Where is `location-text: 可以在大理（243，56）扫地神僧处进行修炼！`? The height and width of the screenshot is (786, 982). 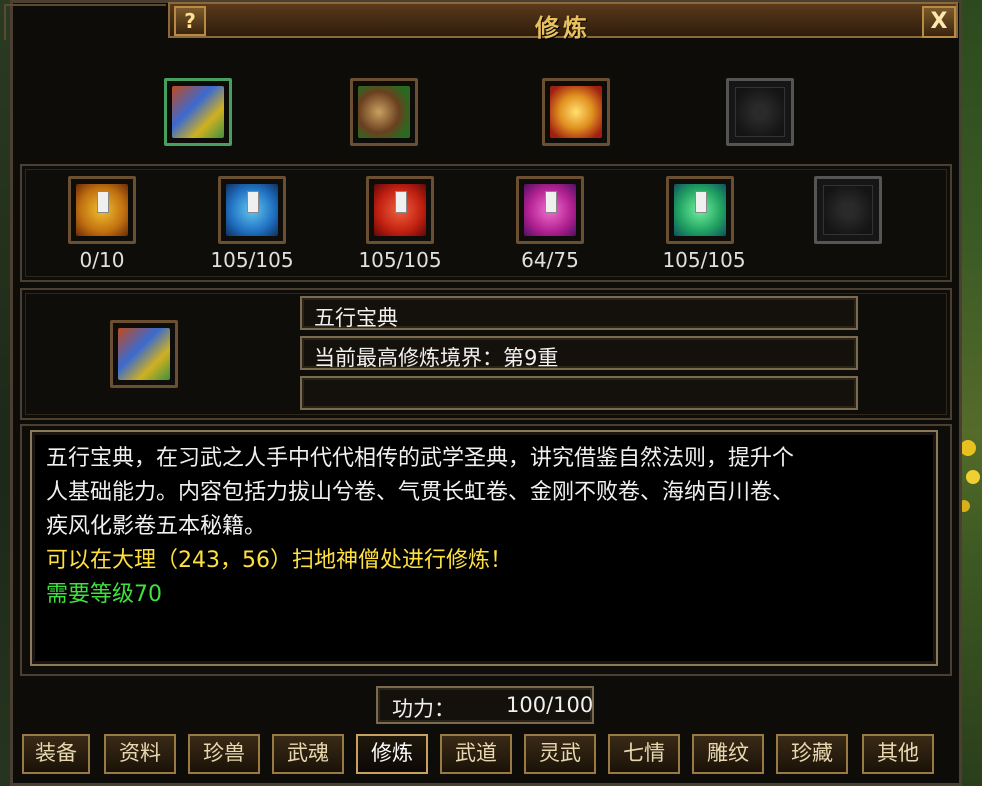
location-text: 可以在大理（243，56）扫地神僧处进行修炼！ is located at coordinates (279, 560).